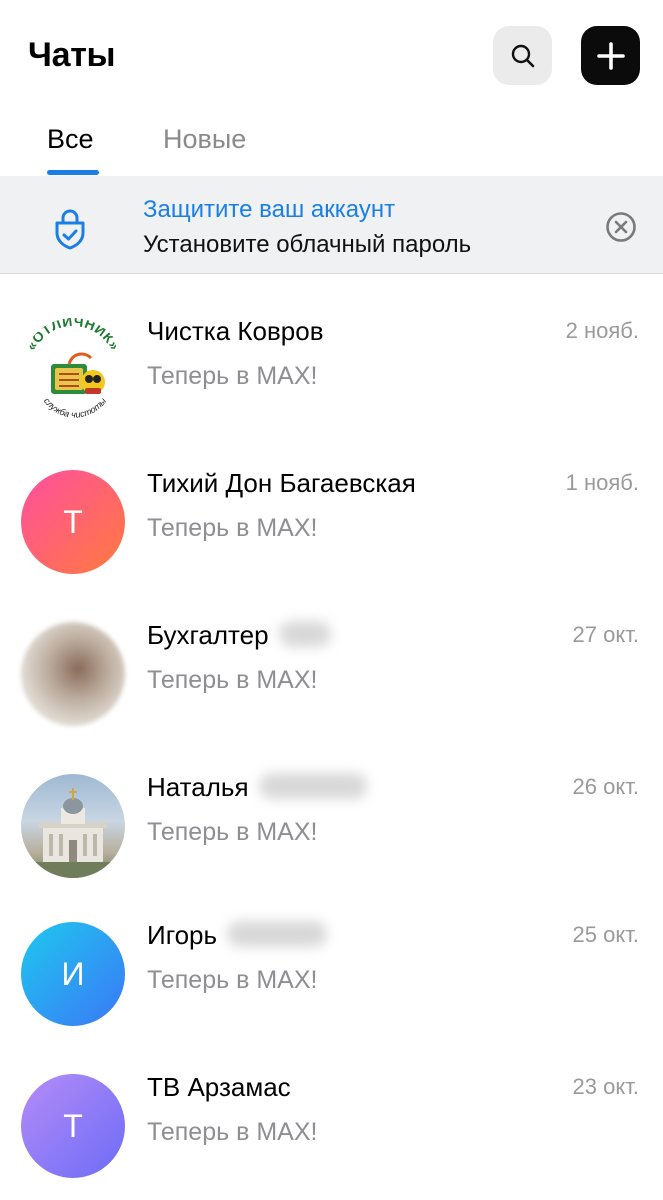 The width and height of the screenshot is (663, 1200). What do you see at coordinates (605, 786) in the screenshot?
I see `chat-time: 26 окт.` at bounding box center [605, 786].